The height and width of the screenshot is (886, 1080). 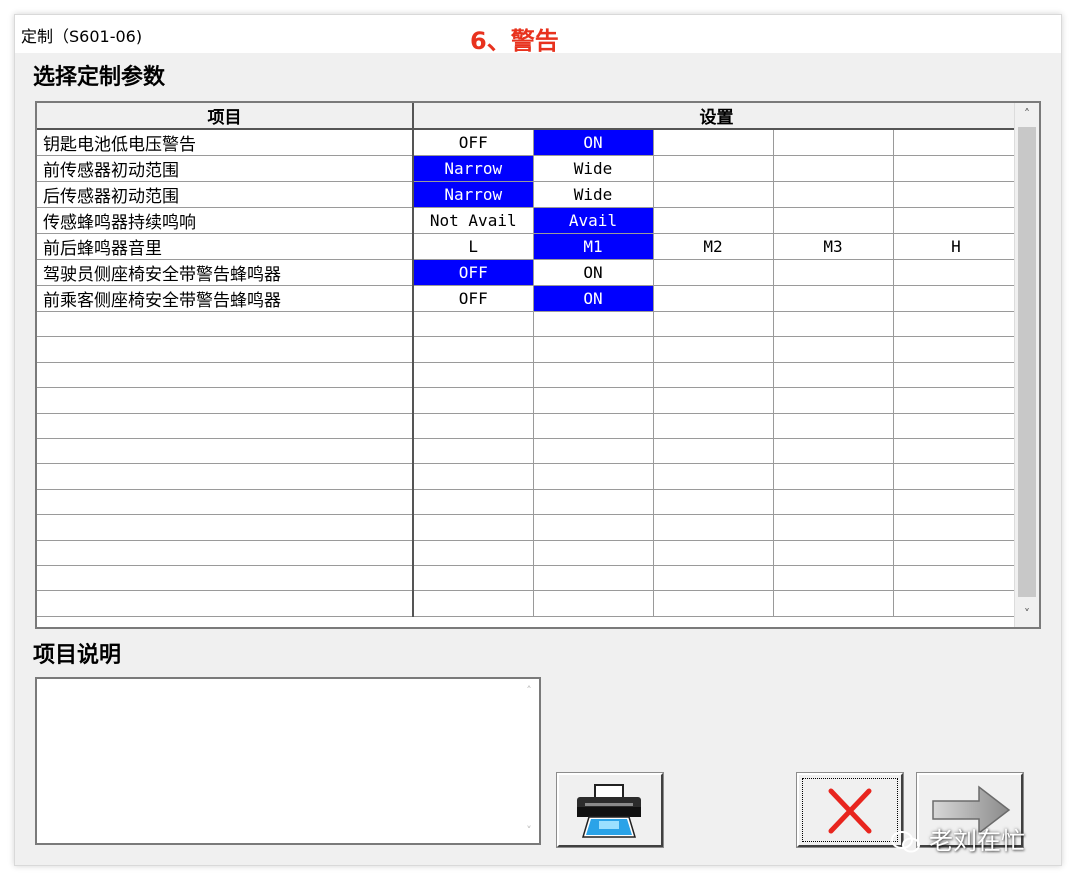 I want to click on setting-option: H, so click(x=956, y=246).